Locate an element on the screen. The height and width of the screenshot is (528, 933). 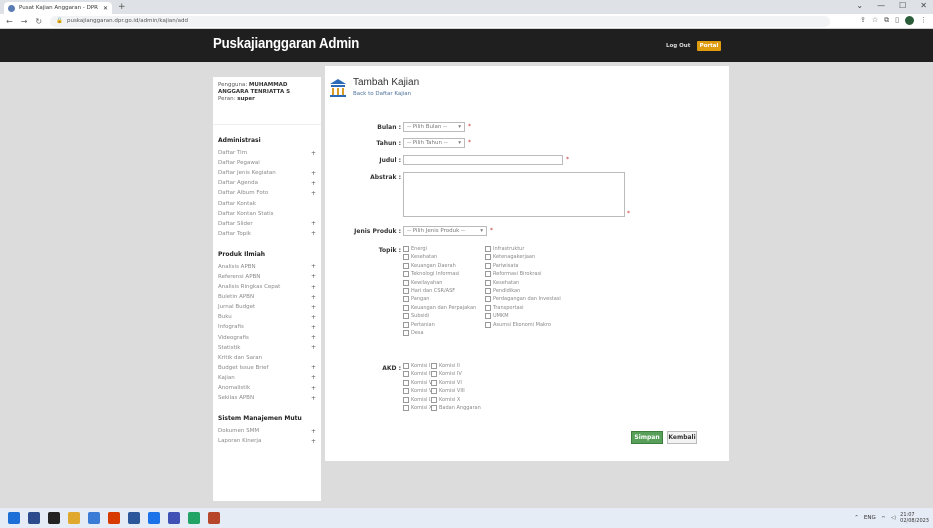
topic-checkbox: Pangan is located at coordinates (416, 299).